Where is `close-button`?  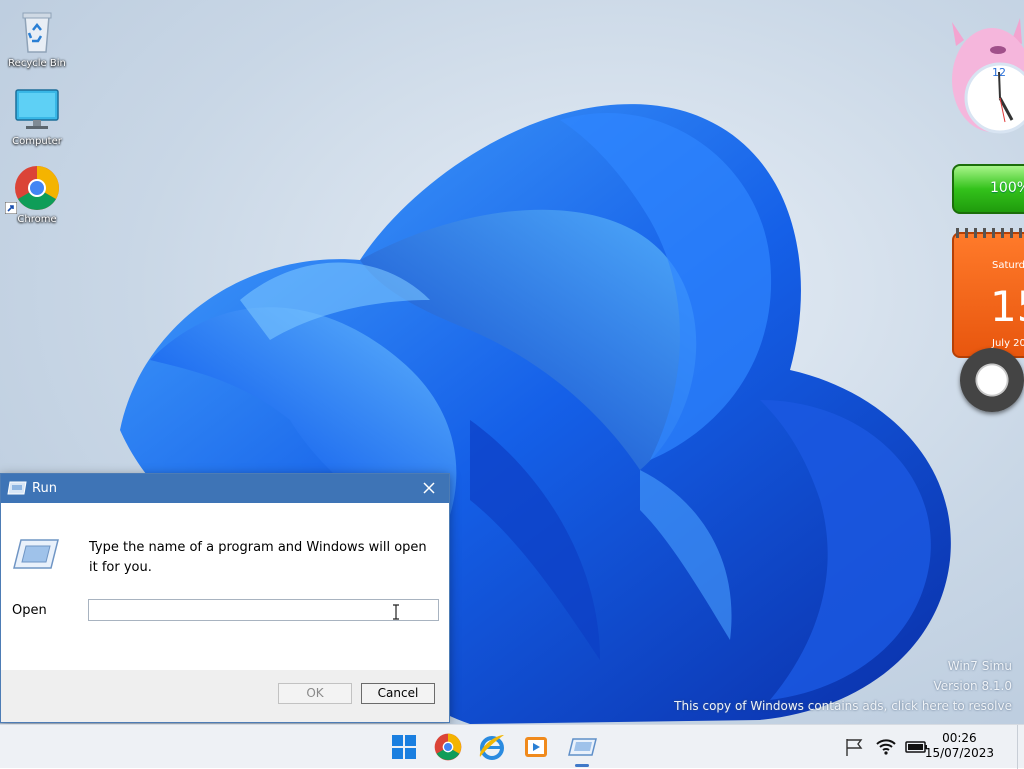 close-button is located at coordinates (429, 488).